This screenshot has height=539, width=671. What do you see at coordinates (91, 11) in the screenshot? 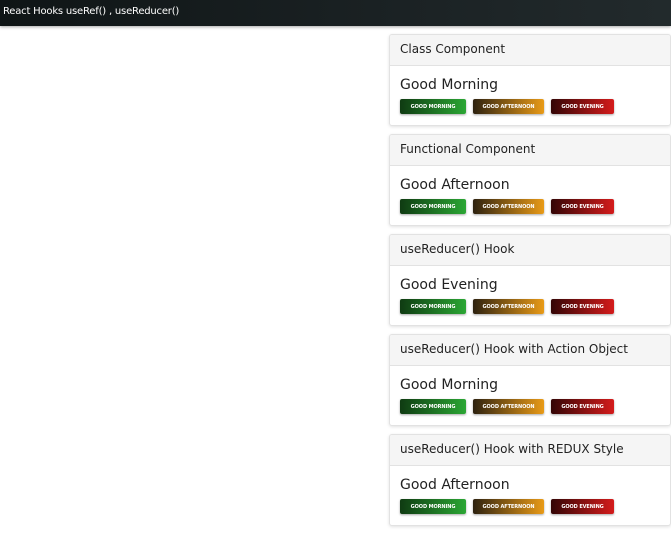
I see `app-title: React Hooks useRef() , useReducer()` at bounding box center [91, 11].